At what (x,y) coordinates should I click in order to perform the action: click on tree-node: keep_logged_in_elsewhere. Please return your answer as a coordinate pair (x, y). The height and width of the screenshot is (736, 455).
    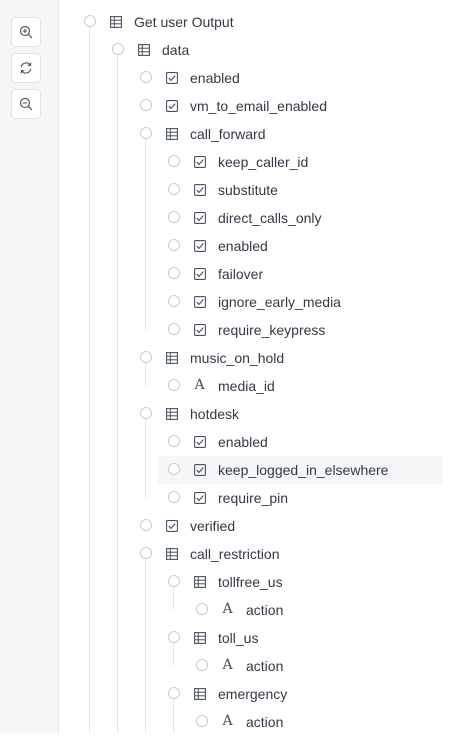
    Looking at the image, I should click on (300, 470).